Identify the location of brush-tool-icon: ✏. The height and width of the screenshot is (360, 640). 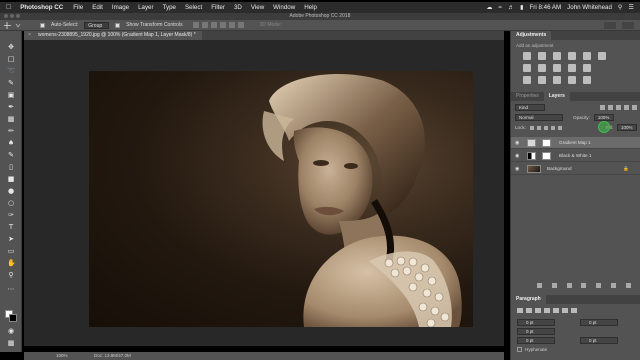
(11, 131).